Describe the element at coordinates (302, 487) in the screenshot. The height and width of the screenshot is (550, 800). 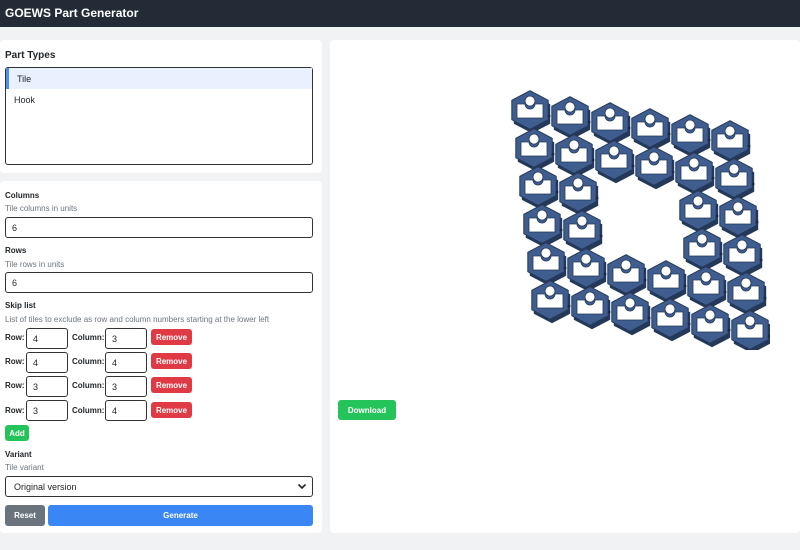
I see `chevron-down-icon` at that location.